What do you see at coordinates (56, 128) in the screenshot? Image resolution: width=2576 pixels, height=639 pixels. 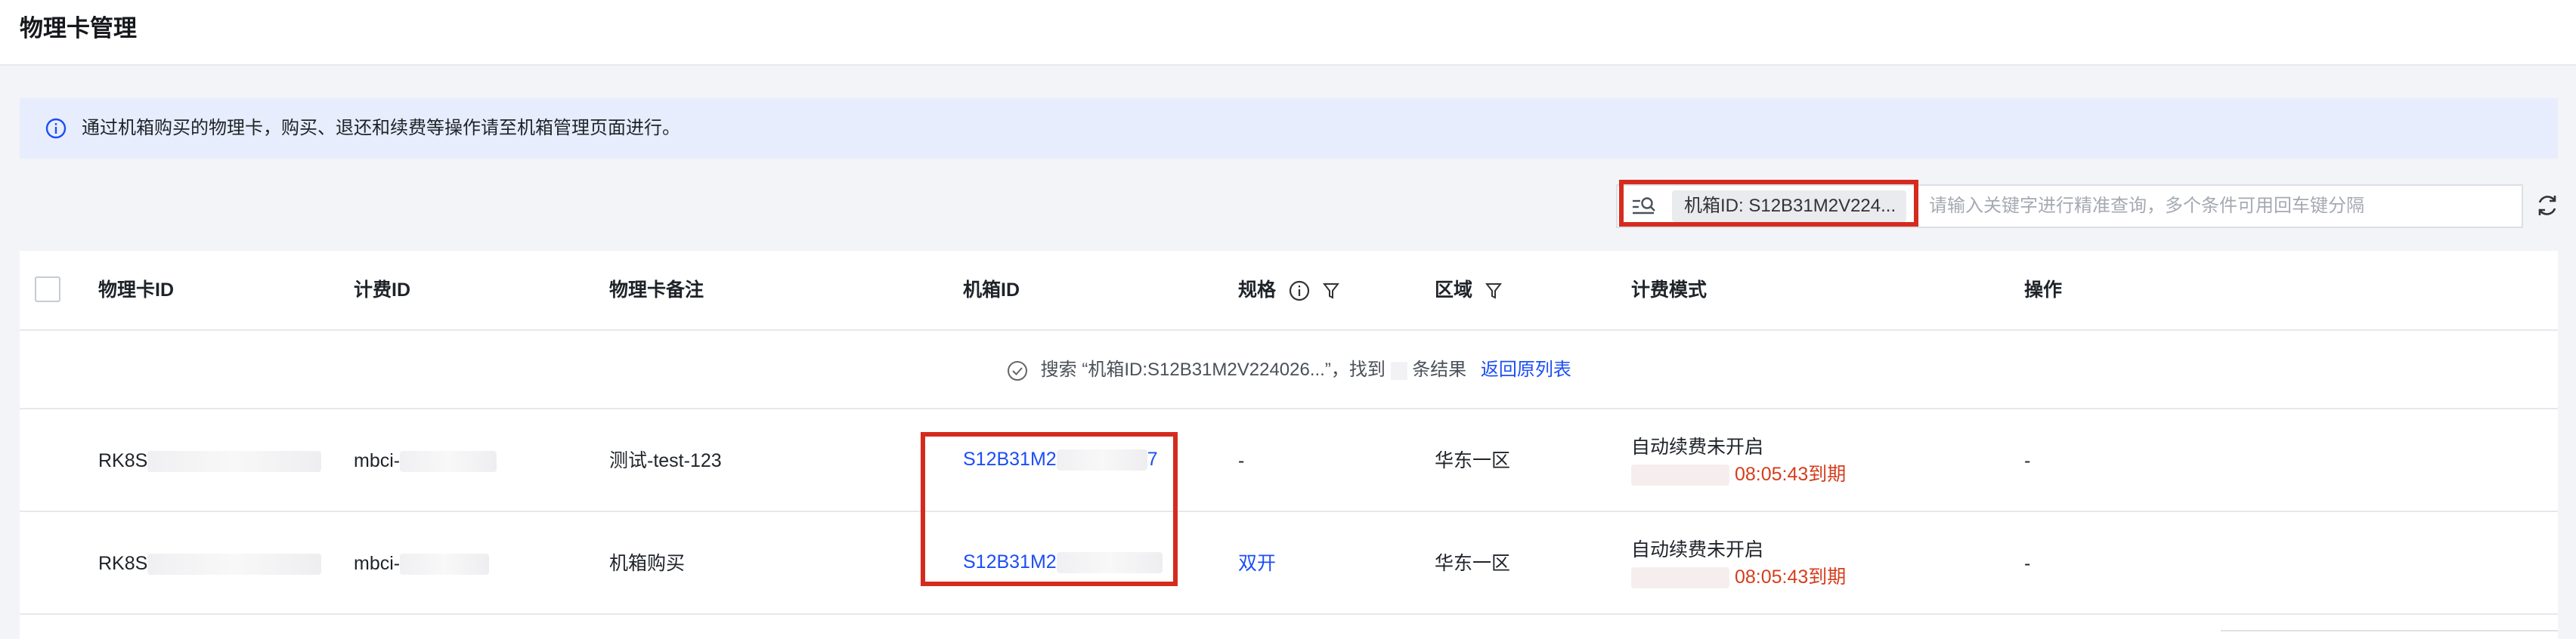 I see `info-icon` at bounding box center [56, 128].